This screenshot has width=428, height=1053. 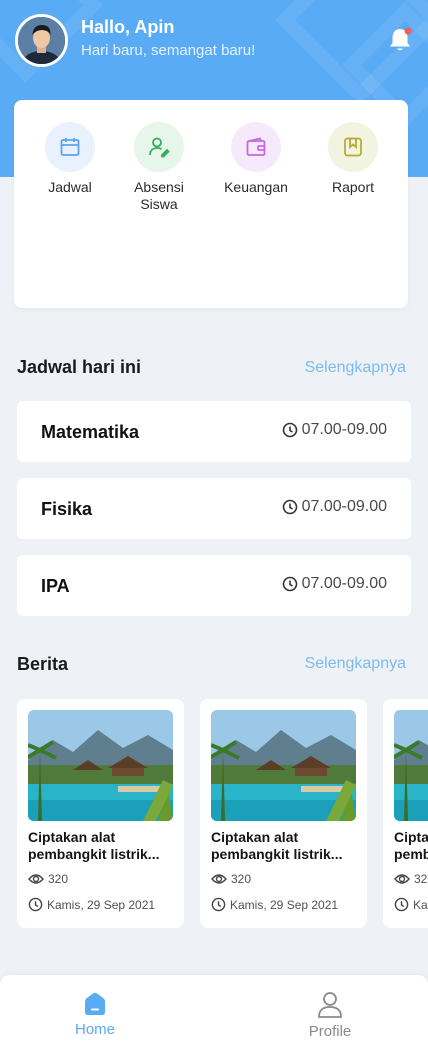 What do you see at coordinates (256, 147) in the screenshot?
I see `wallet-icon` at bounding box center [256, 147].